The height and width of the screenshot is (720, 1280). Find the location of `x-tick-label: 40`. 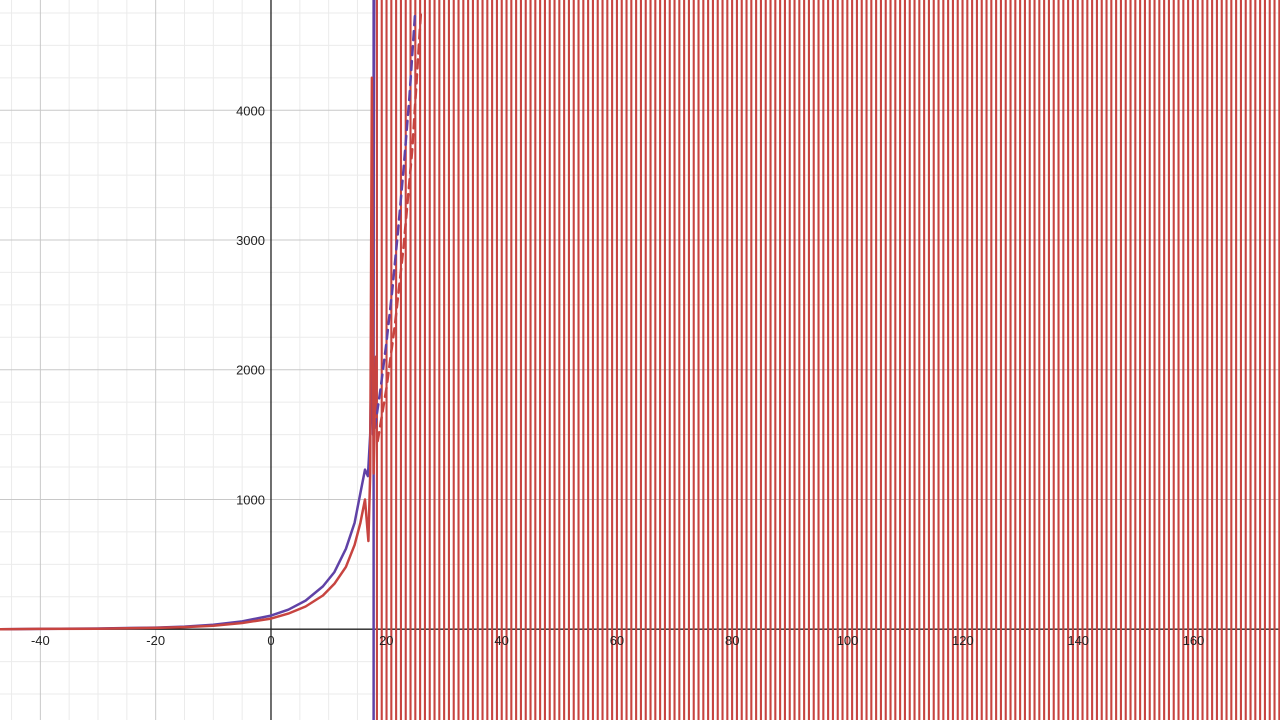

x-tick-label: 40 is located at coordinates (501, 640).